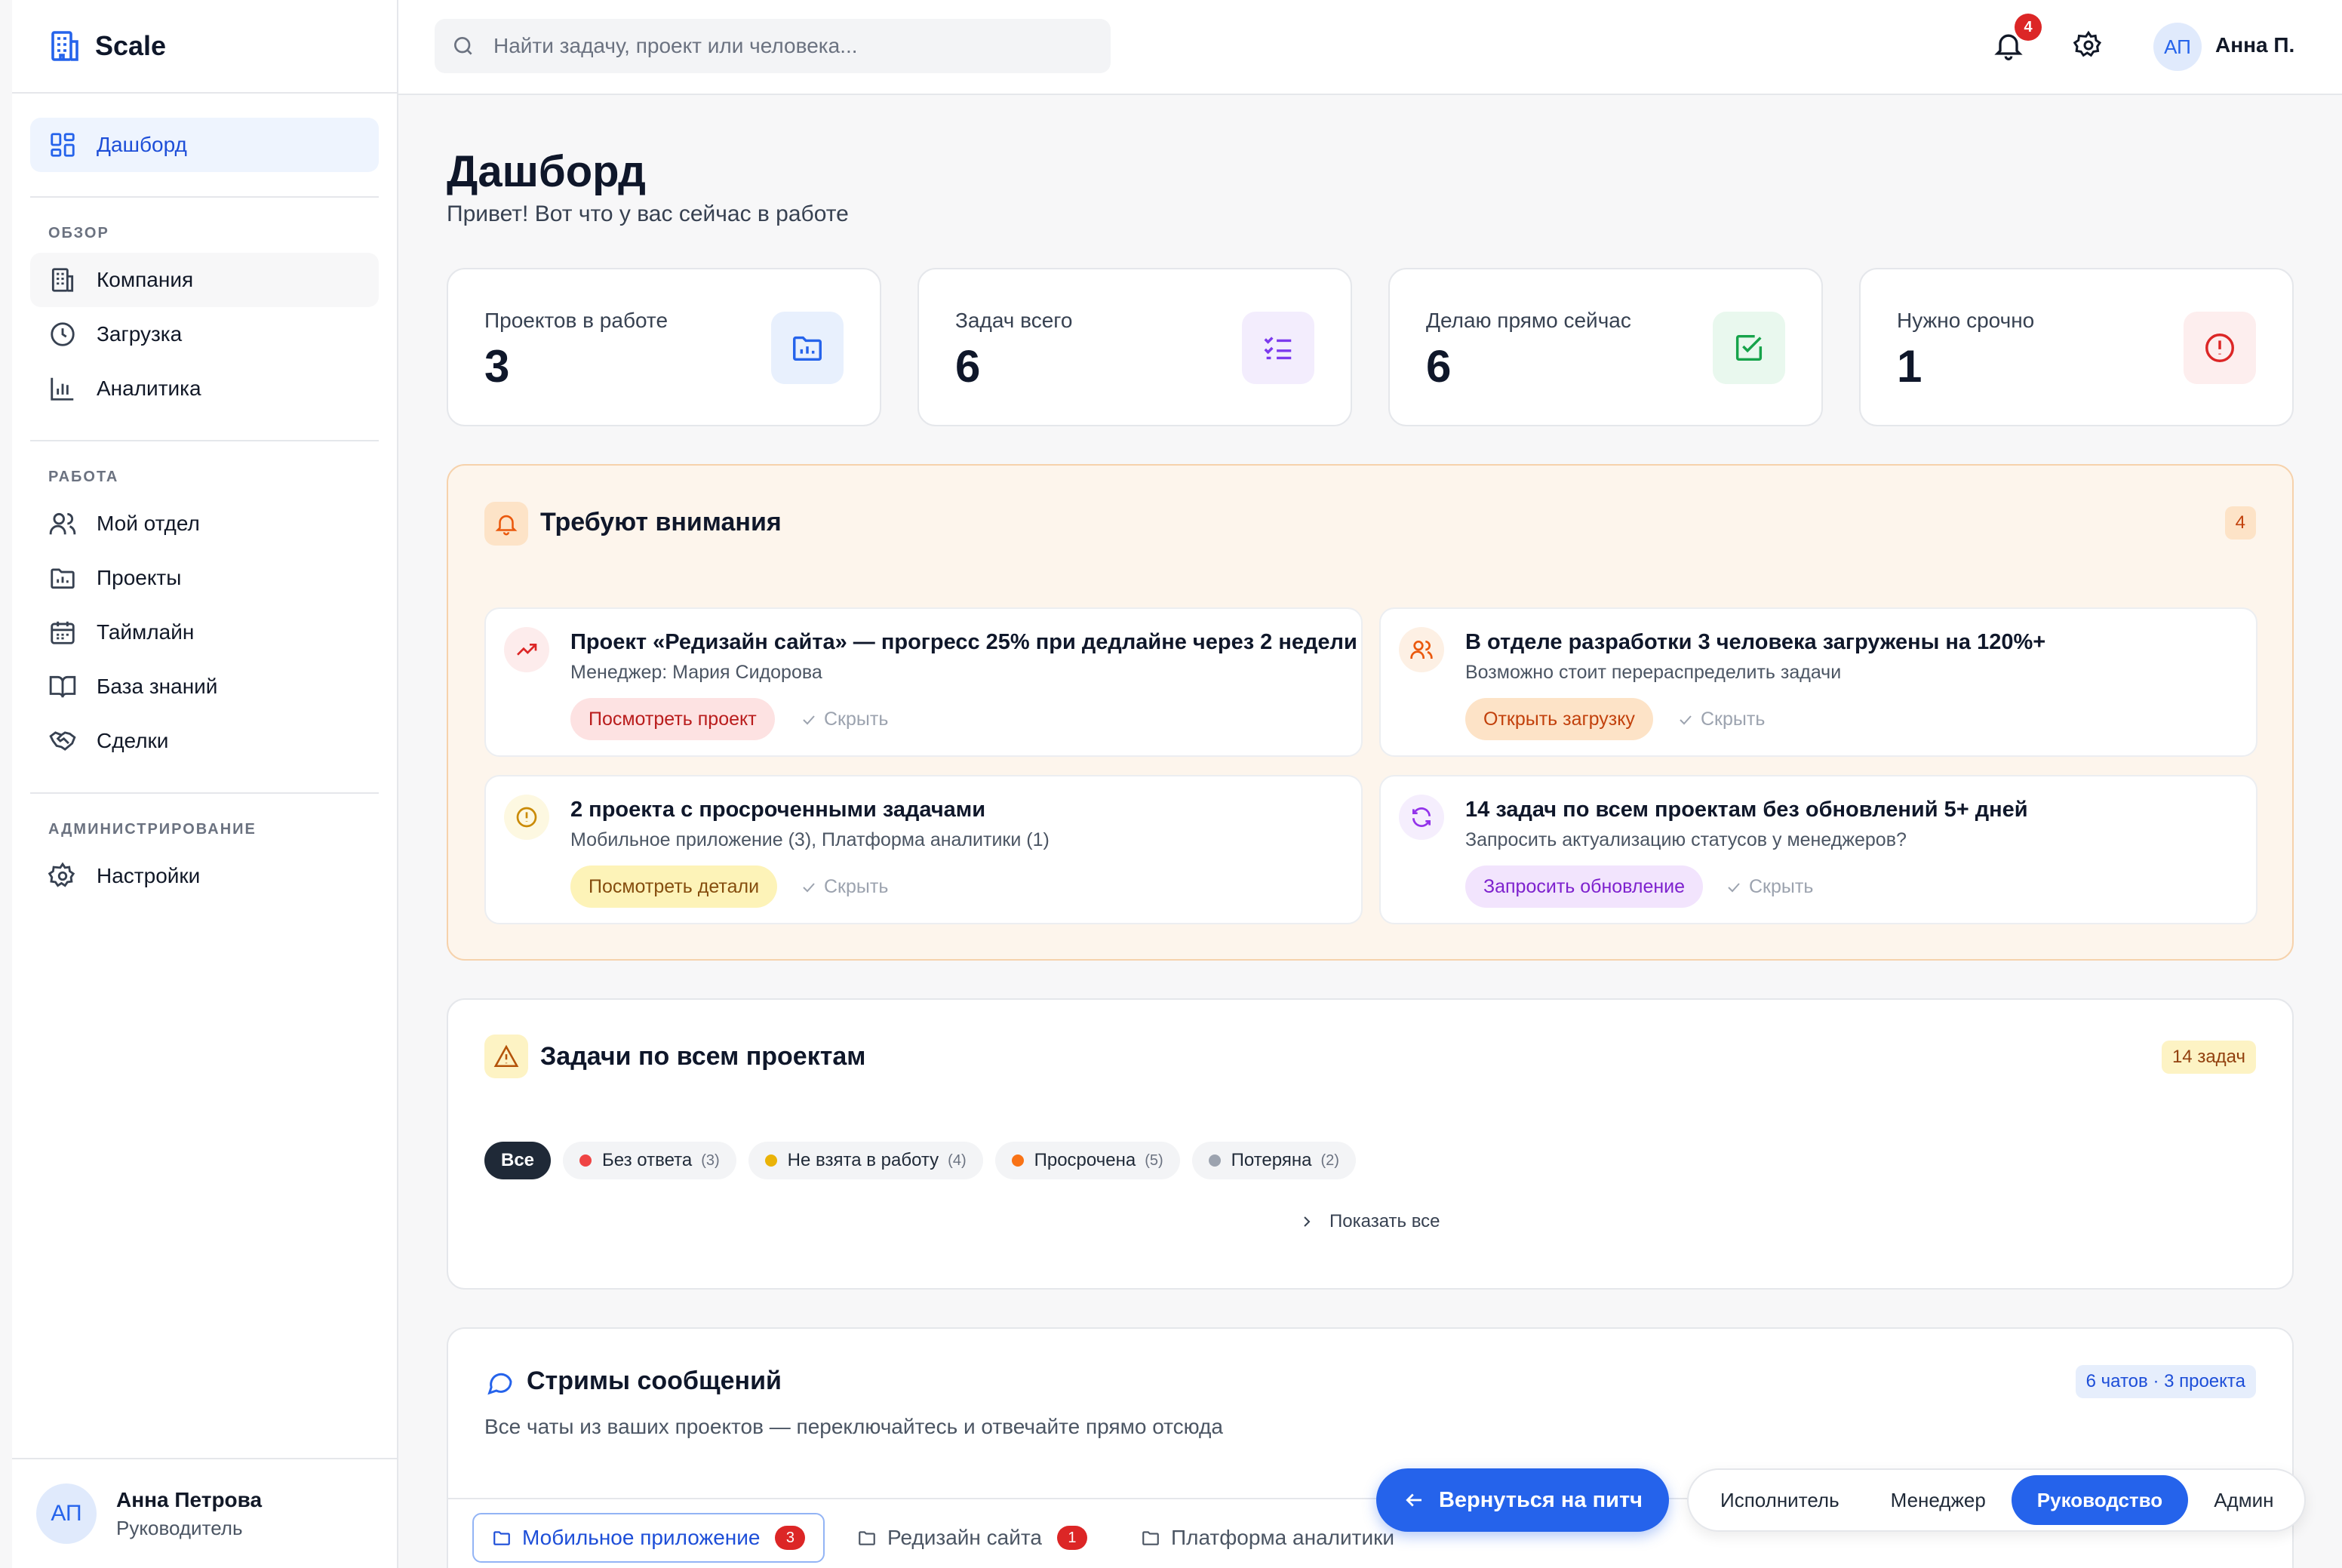 The height and width of the screenshot is (1568, 2342). Describe the element at coordinates (2100, 1500) in the screenshot. I see `role-leadership: Руководство` at that location.